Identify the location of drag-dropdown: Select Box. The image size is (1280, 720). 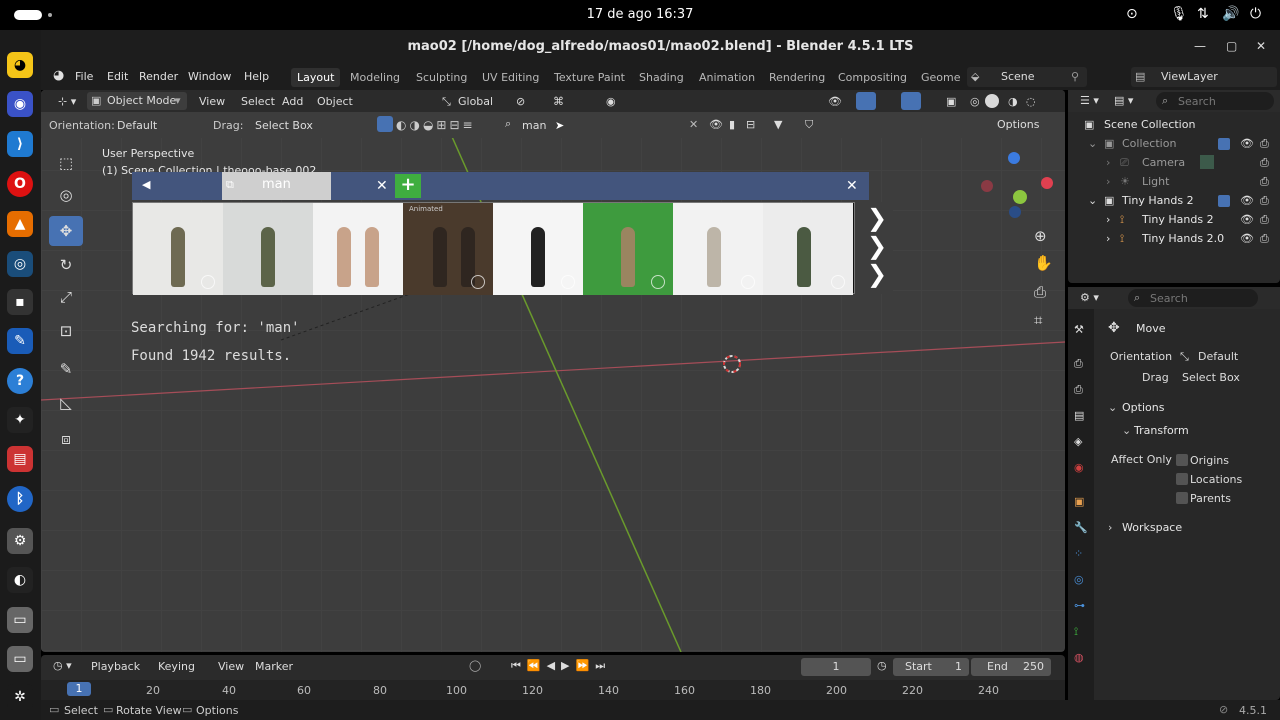
(1226, 377).